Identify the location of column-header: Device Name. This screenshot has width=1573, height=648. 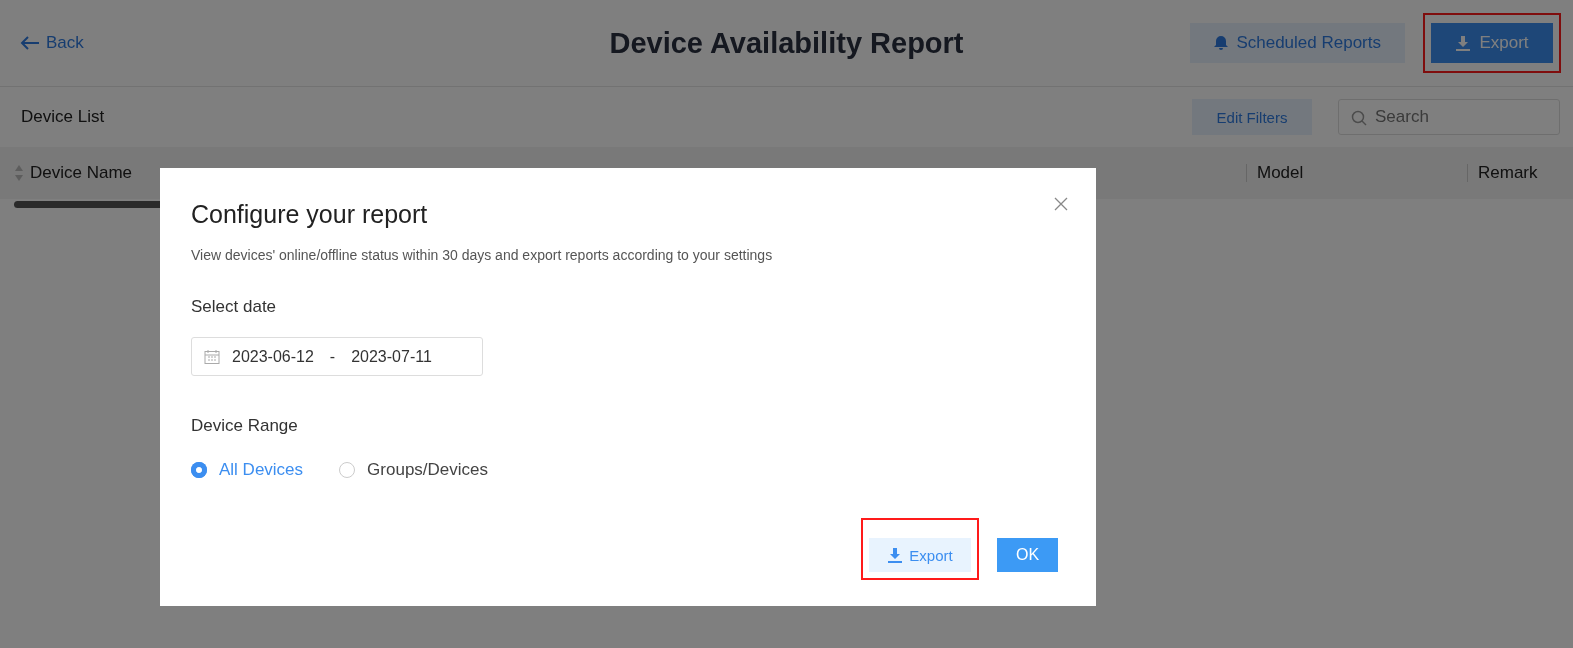
(81, 173).